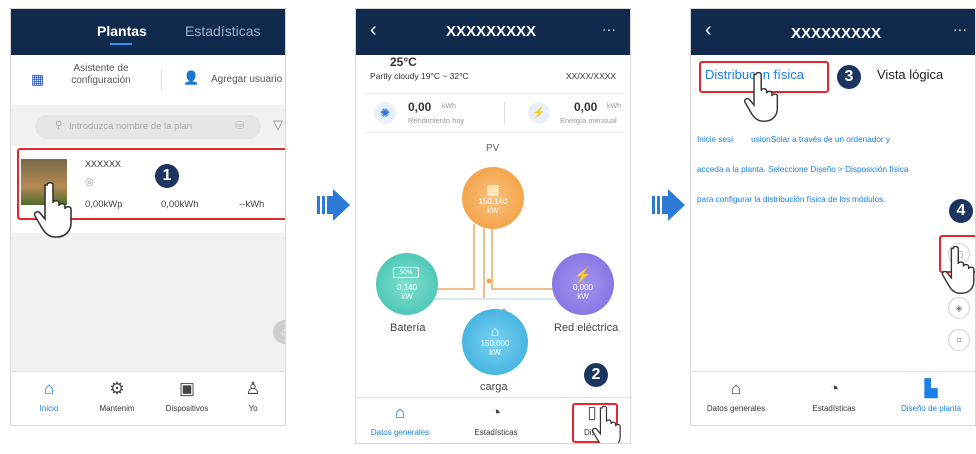 This screenshot has height=454, width=976. Describe the element at coordinates (614, 106) in the screenshot. I see `monthly-energy-unit: kWh` at that location.